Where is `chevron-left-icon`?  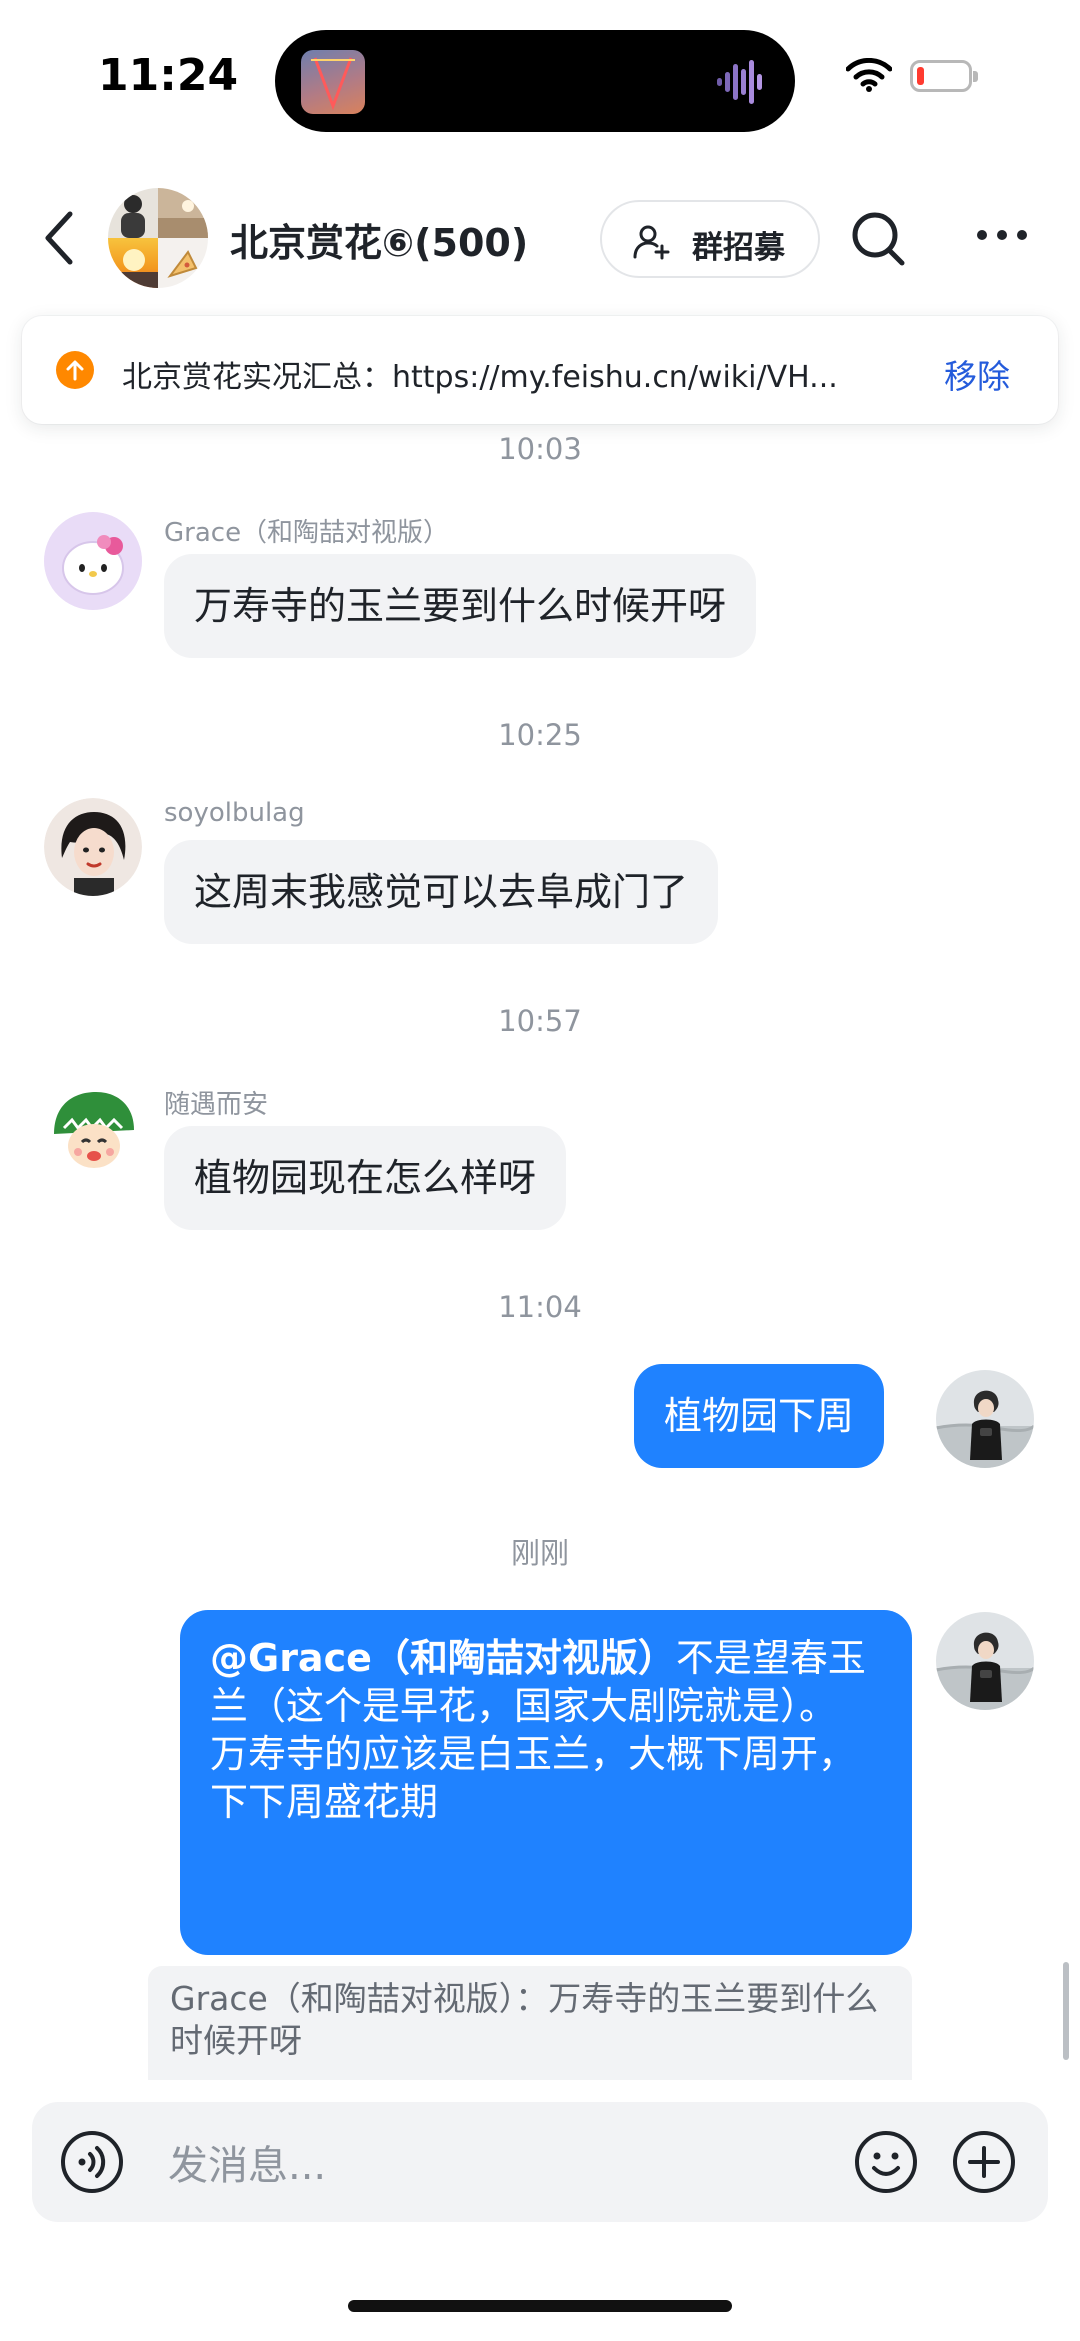 chevron-left-icon is located at coordinates (60, 238).